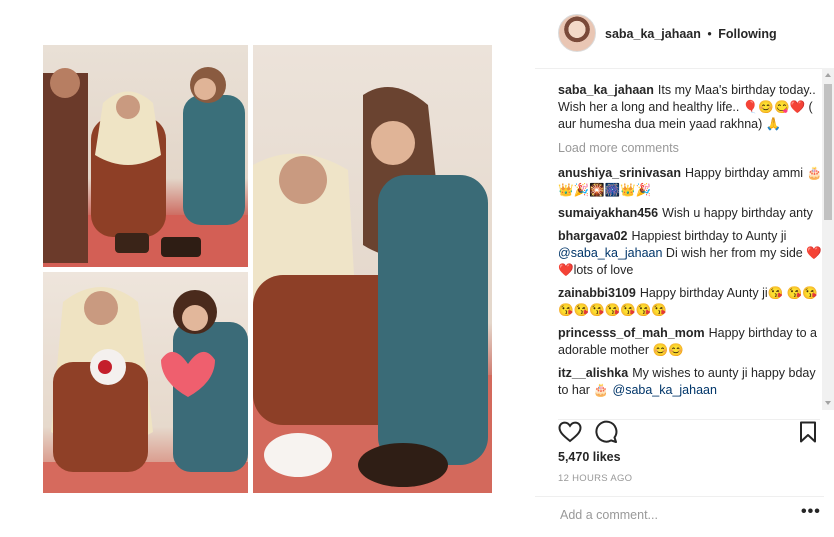 The height and width of the screenshot is (537, 834). Describe the element at coordinates (145, 167) in the screenshot. I see `family-photo-illustration` at that location.